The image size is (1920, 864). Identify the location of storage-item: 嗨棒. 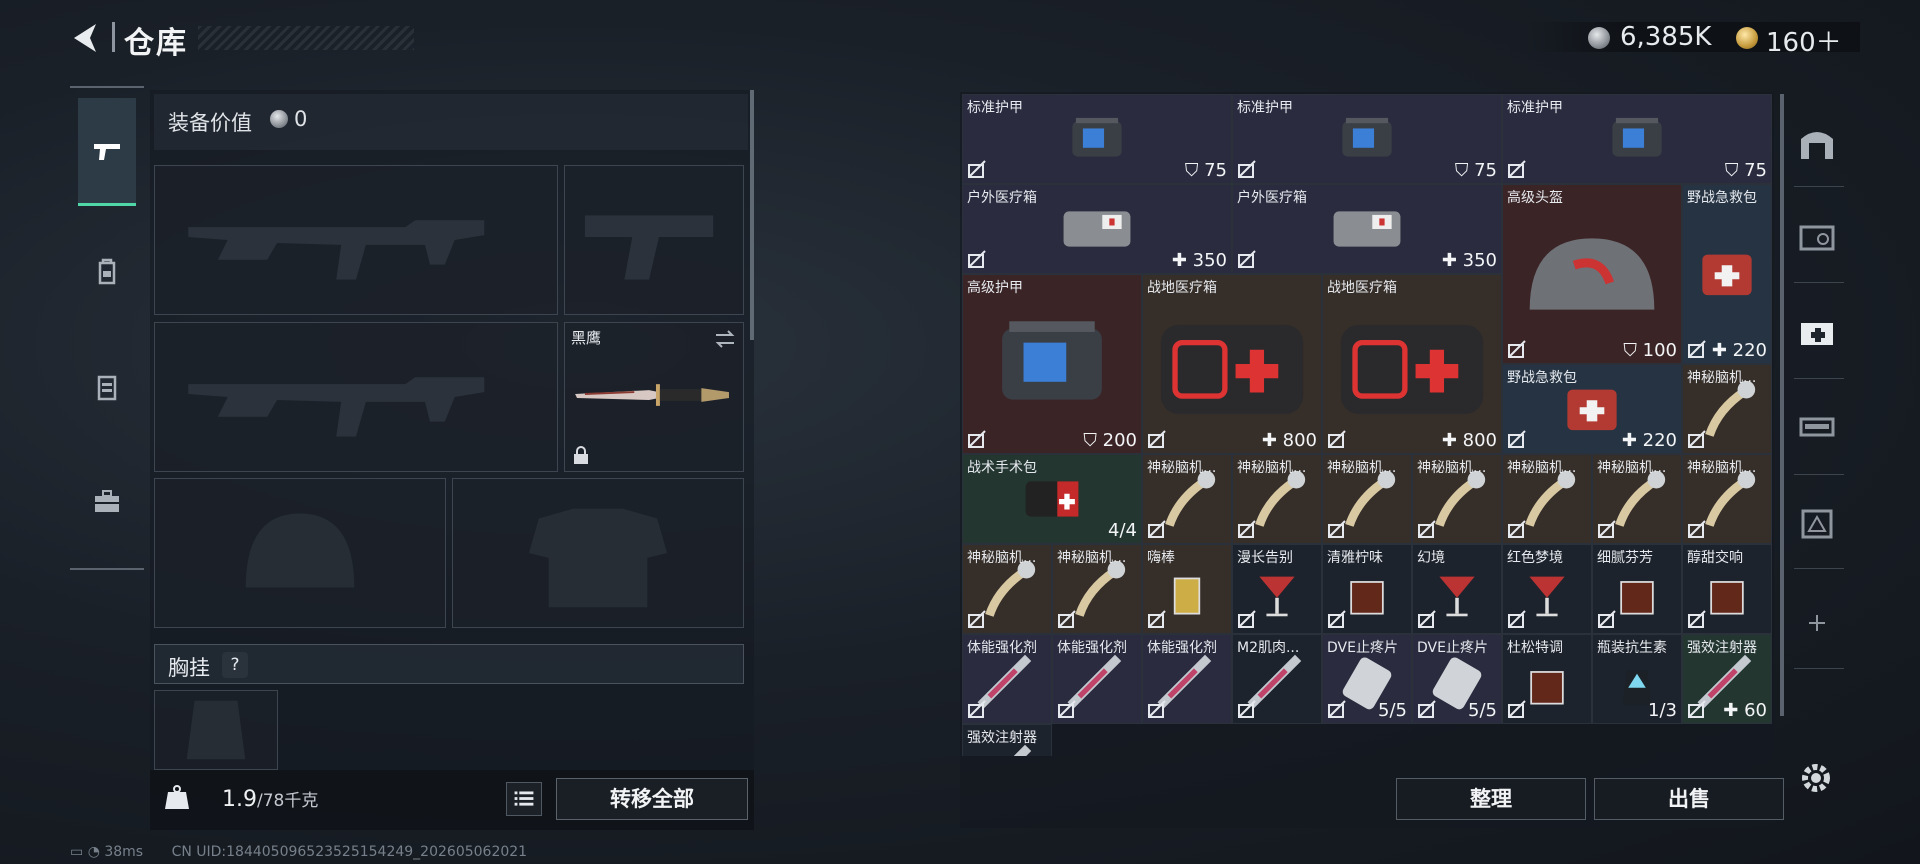
(1187, 589).